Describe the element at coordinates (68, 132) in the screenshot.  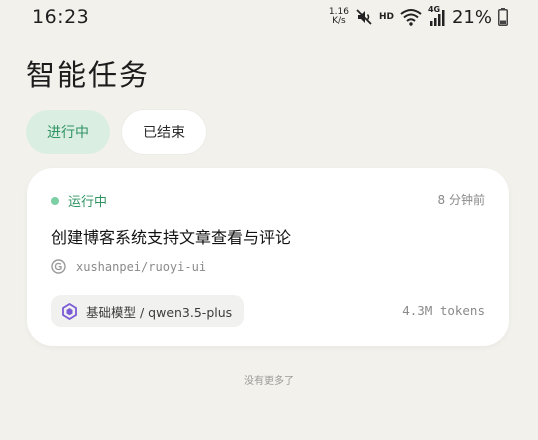
I see `tab-in-progress: 进行中` at that location.